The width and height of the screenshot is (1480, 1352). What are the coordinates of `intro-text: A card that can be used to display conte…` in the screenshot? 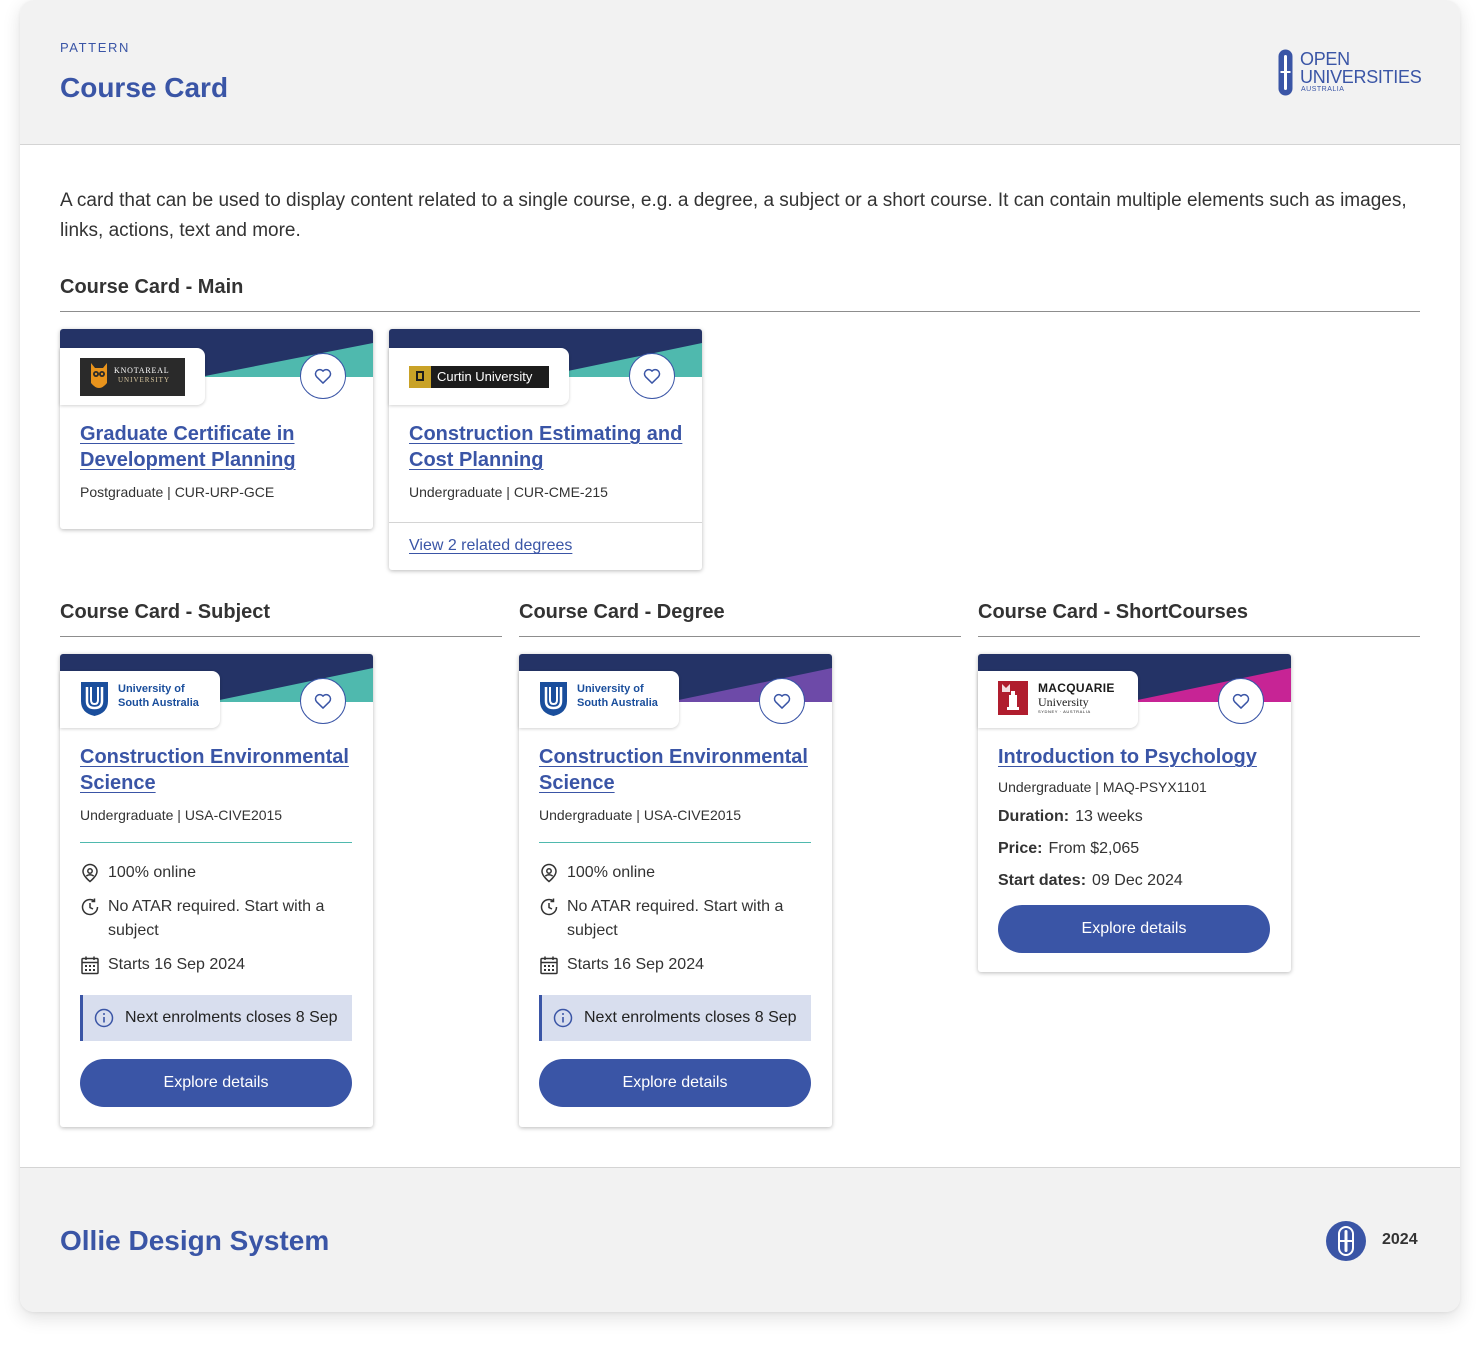 It's located at (733, 215).